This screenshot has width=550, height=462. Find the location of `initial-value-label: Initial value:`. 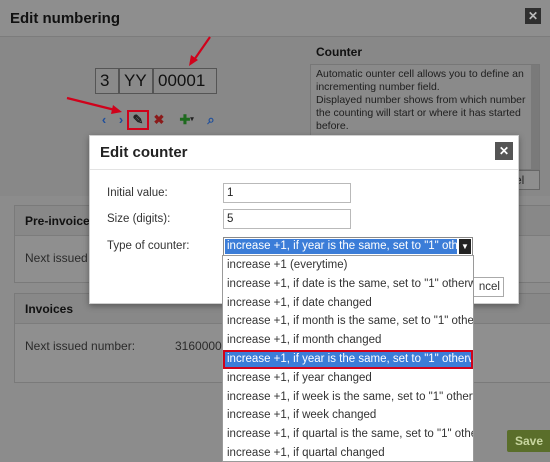

initial-value-label: Initial value: is located at coordinates (137, 193).